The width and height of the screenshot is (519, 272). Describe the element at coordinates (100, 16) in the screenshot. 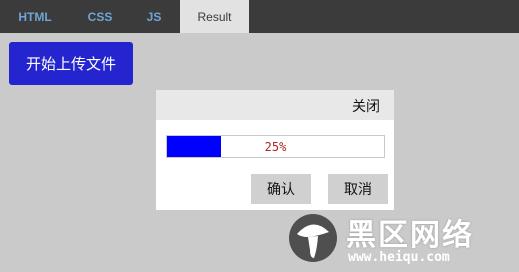

I see `tab-css: CSS` at that location.